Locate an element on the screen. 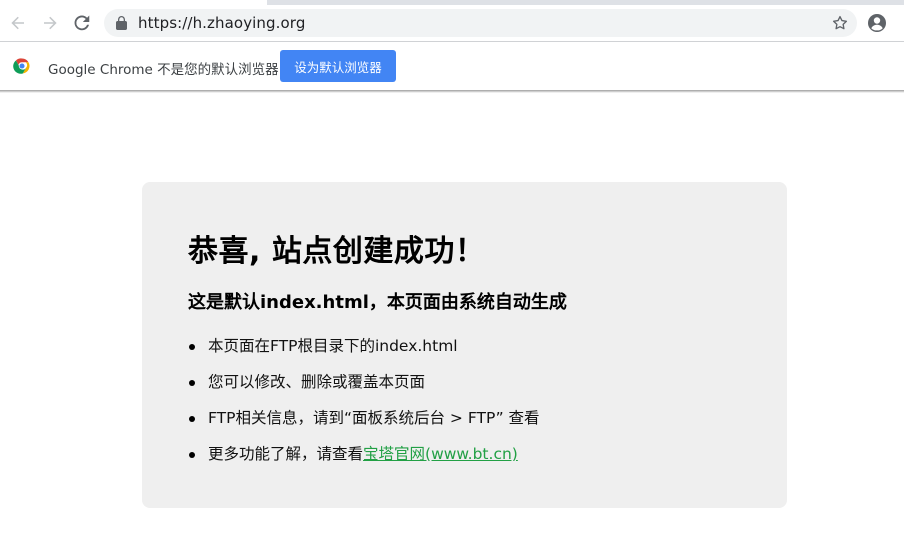  browser-toolbar: https://h.zhaoying.org is located at coordinates (452, 23).